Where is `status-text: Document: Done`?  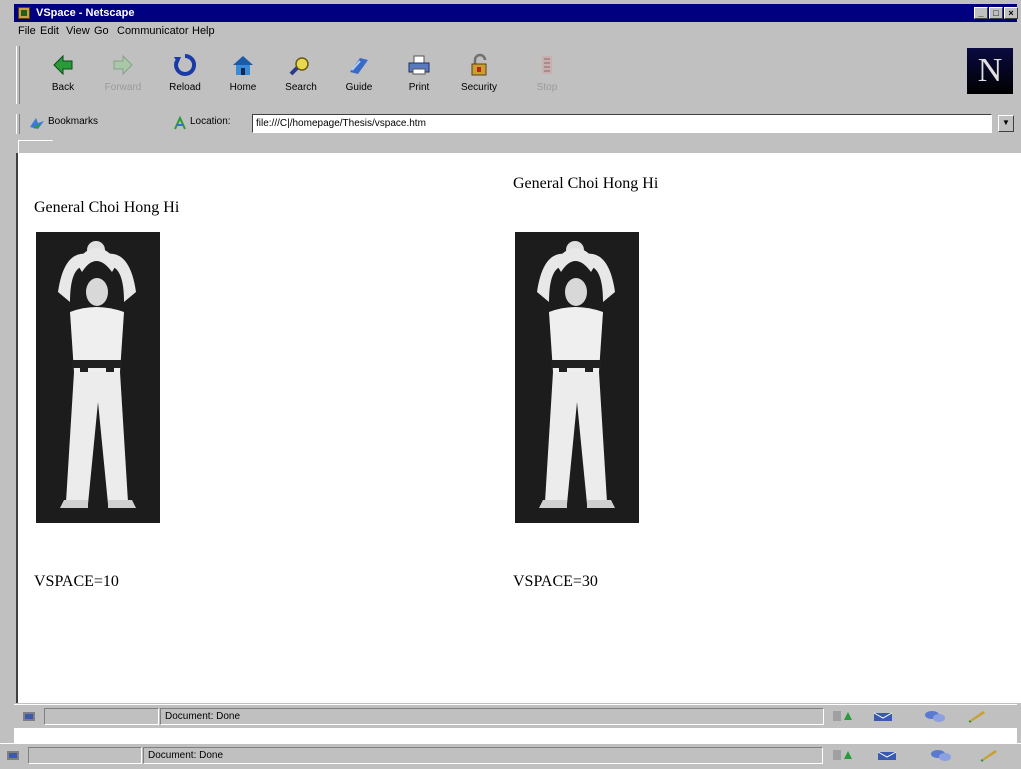
status-text: Document: Done is located at coordinates (492, 716).